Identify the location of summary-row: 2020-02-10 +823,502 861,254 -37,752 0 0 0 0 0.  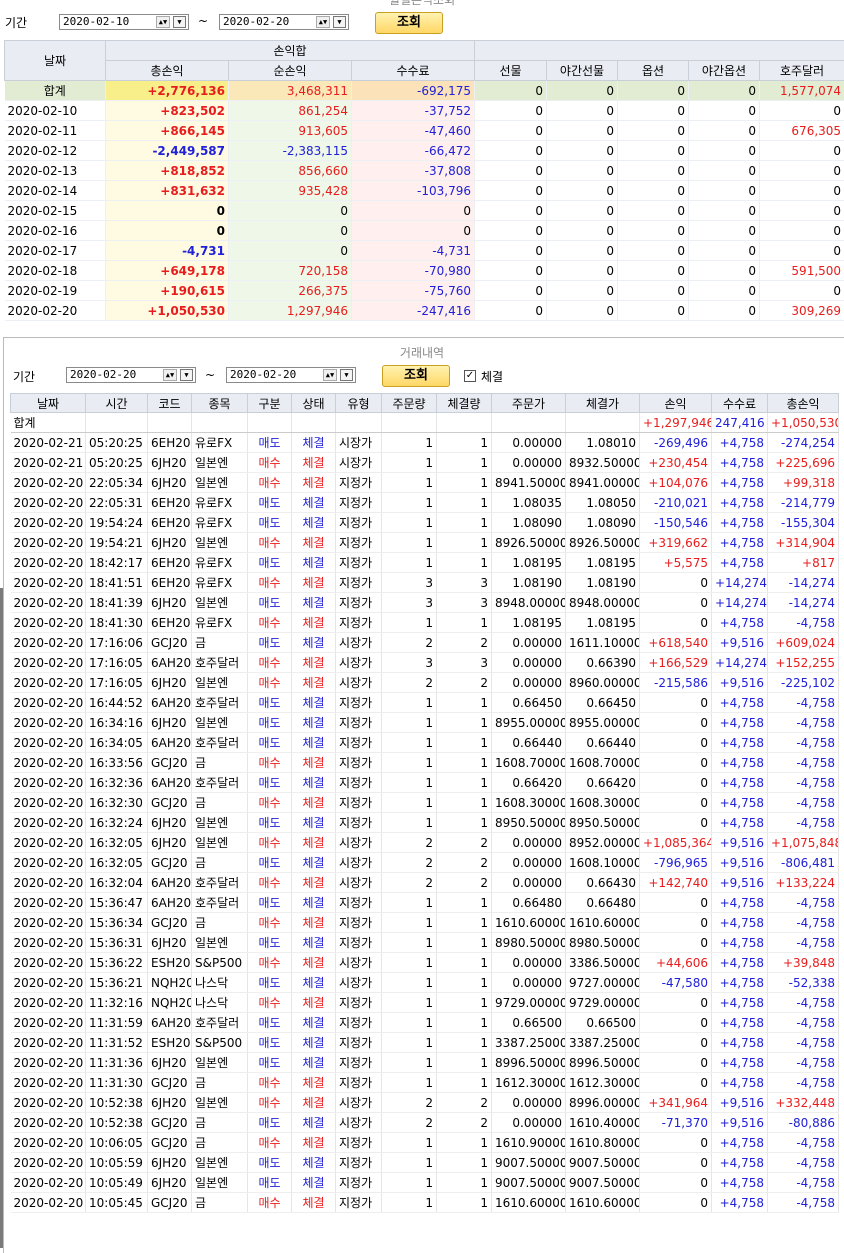
(424, 110).